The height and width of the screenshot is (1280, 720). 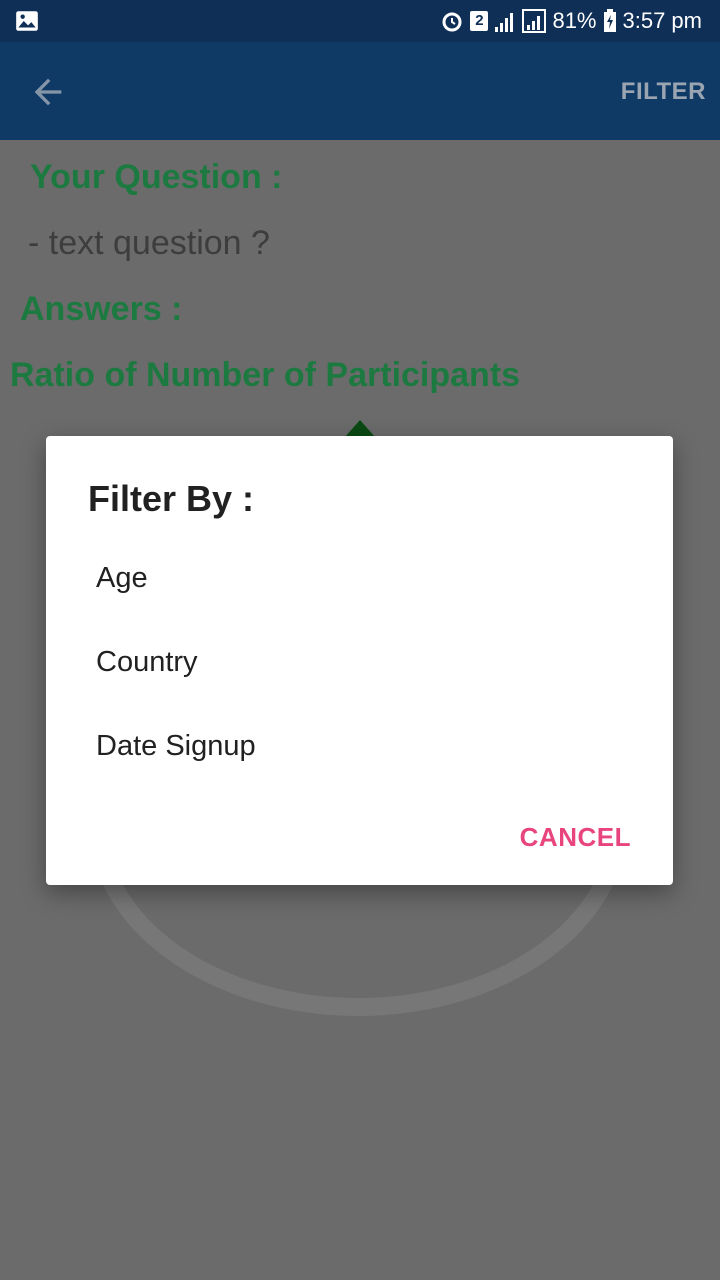 I want to click on question-text: - text question ?, so click(x=149, y=243).